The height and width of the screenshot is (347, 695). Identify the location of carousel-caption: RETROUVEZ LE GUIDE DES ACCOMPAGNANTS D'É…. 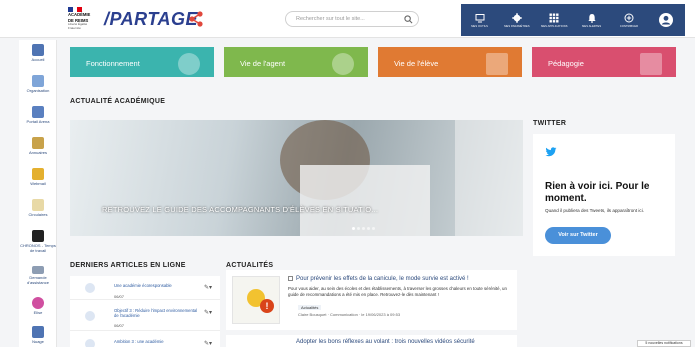
(240, 209).